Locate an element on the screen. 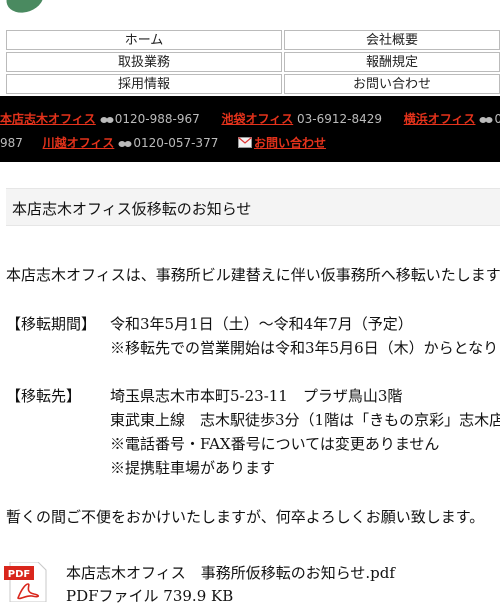  office-phone: 03-6912-8429 is located at coordinates (340, 119).